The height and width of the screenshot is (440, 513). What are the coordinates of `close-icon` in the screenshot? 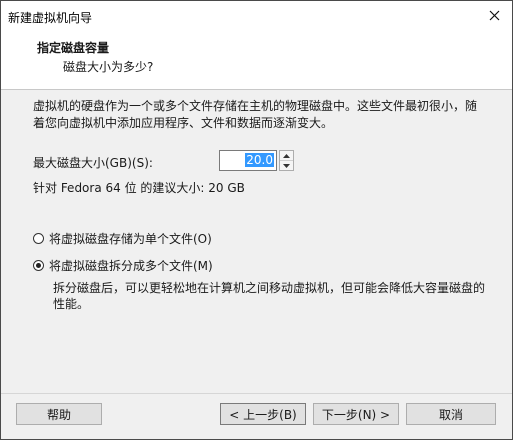 It's located at (494, 15).